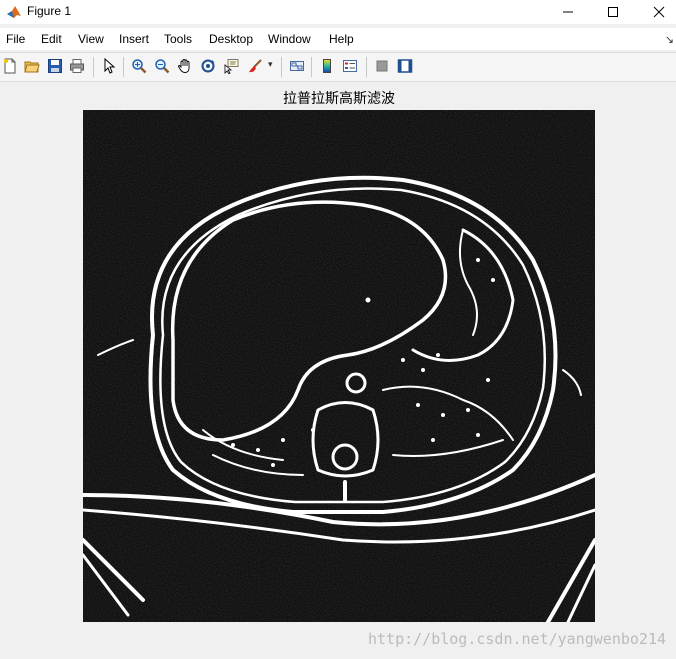  I want to click on data-cursor-button, so click(231, 66).